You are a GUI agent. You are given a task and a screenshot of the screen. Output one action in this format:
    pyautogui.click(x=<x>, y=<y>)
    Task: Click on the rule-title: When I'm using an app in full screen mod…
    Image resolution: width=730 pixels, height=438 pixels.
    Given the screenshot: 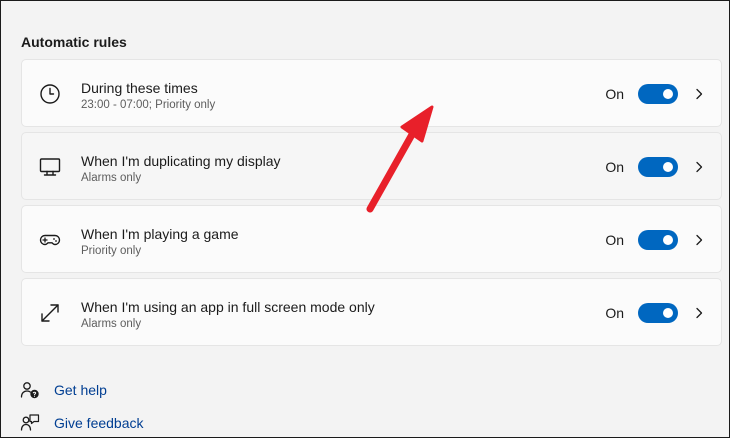 What is the action you would take?
    pyautogui.click(x=228, y=307)
    